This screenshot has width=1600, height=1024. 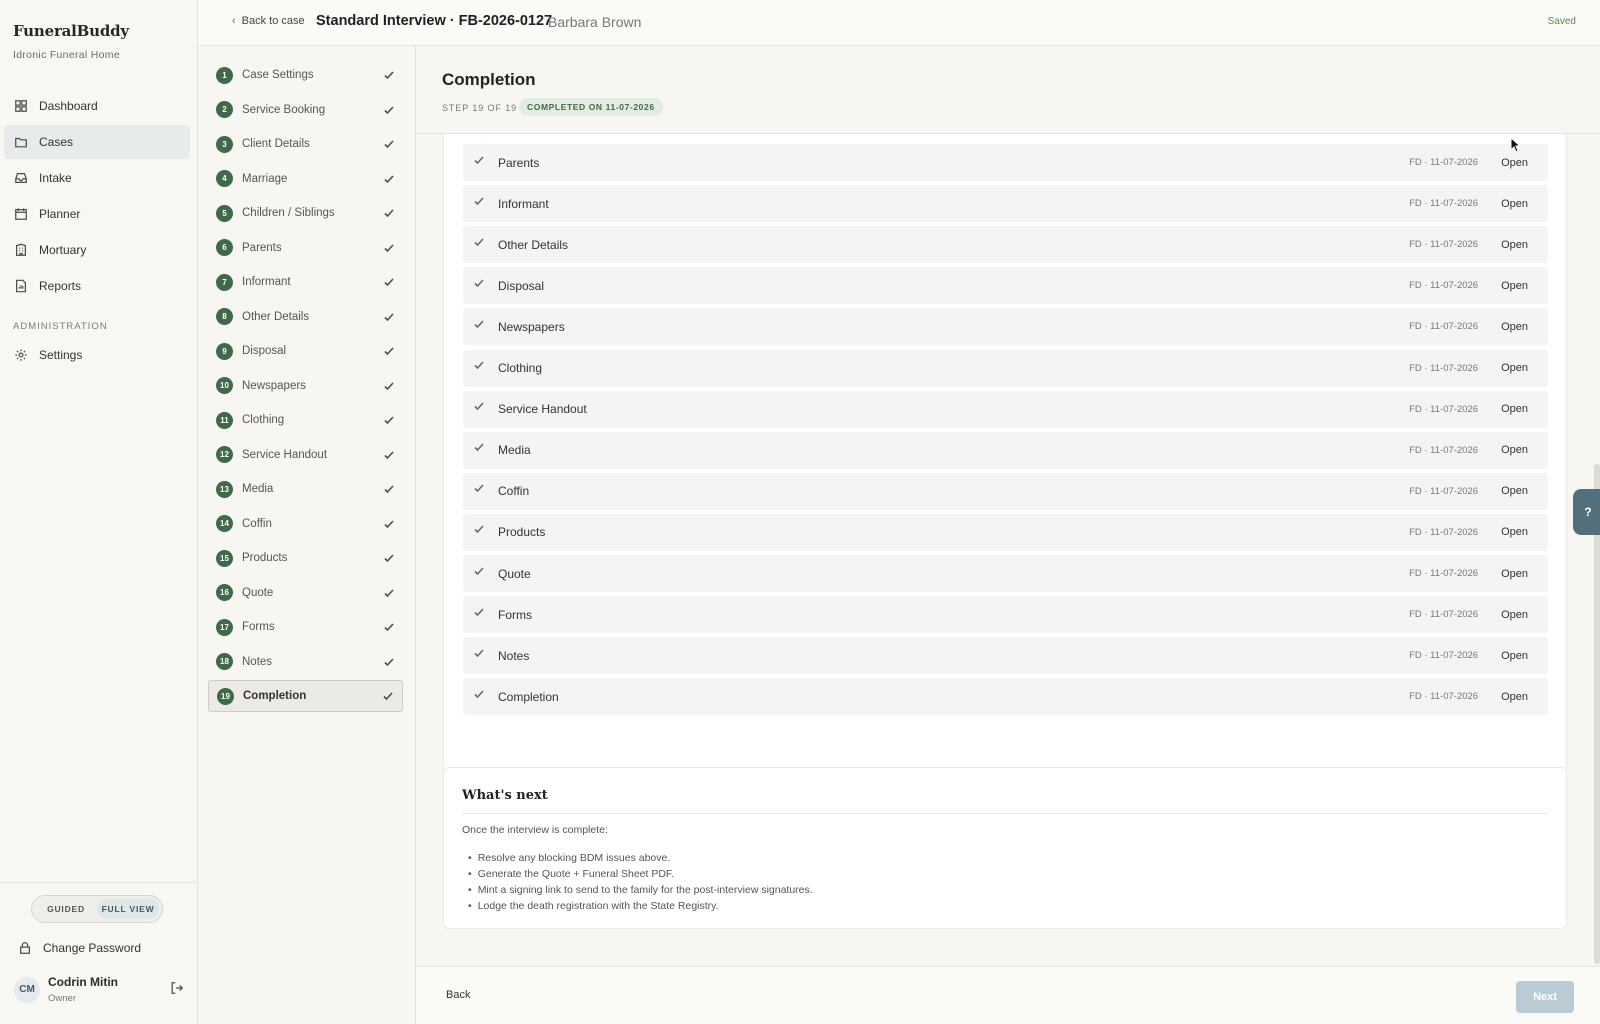 What do you see at coordinates (1545, 997) in the screenshot?
I see `next-button: Next` at bounding box center [1545, 997].